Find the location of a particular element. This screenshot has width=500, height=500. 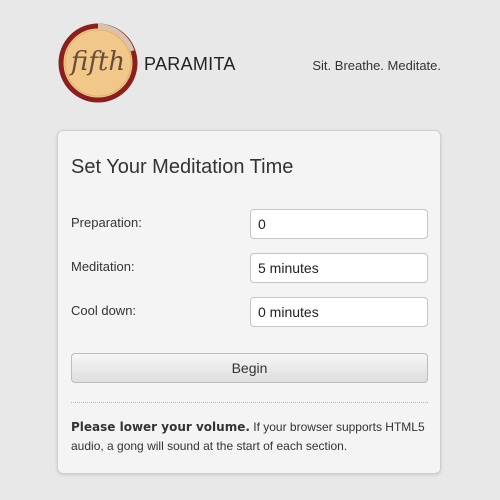

cool-down-input is located at coordinates (339, 312).